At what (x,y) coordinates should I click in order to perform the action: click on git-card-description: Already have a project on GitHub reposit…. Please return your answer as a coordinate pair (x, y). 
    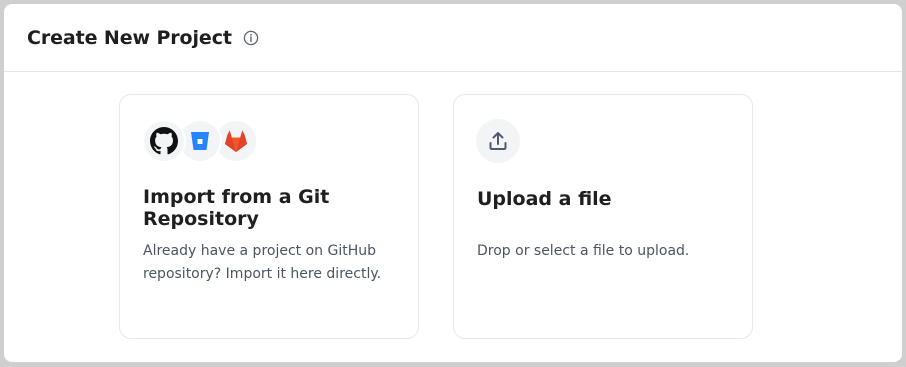
    Looking at the image, I should click on (262, 262).